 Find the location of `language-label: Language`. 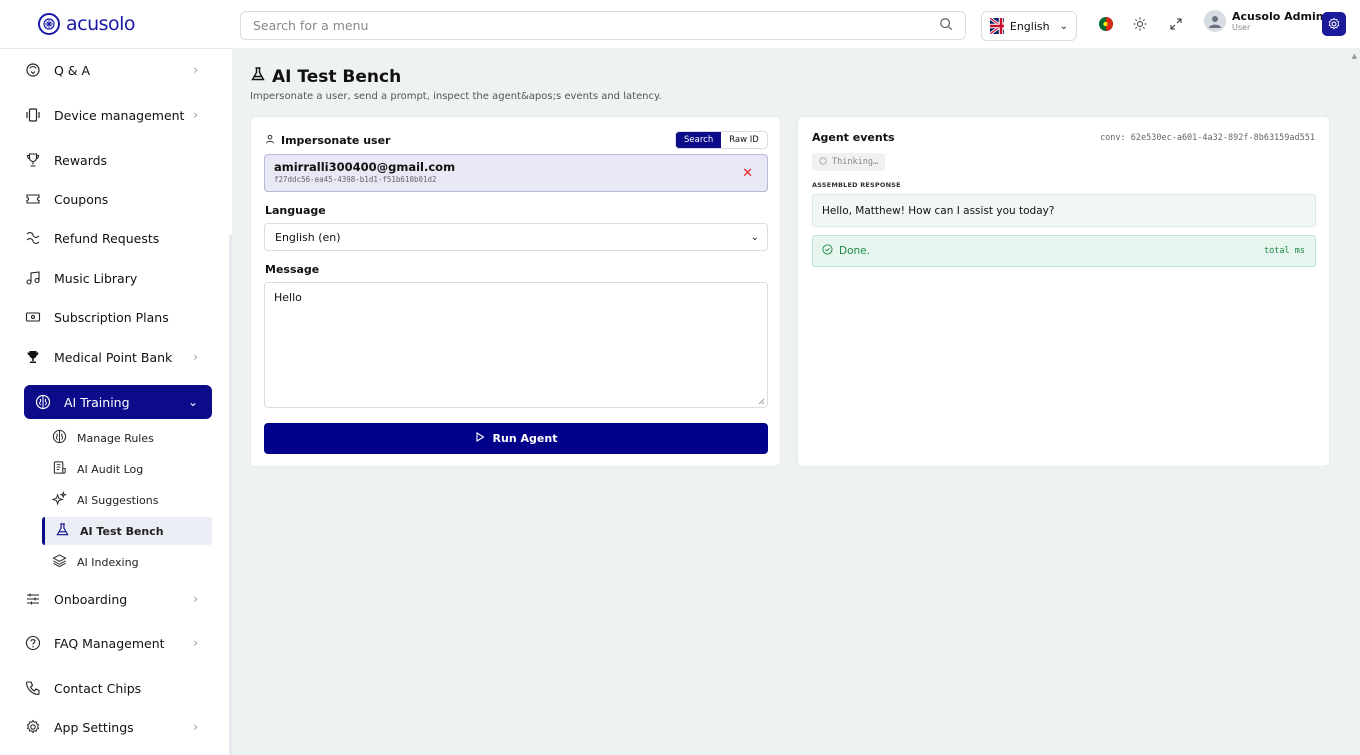

language-label: Language is located at coordinates (295, 210).